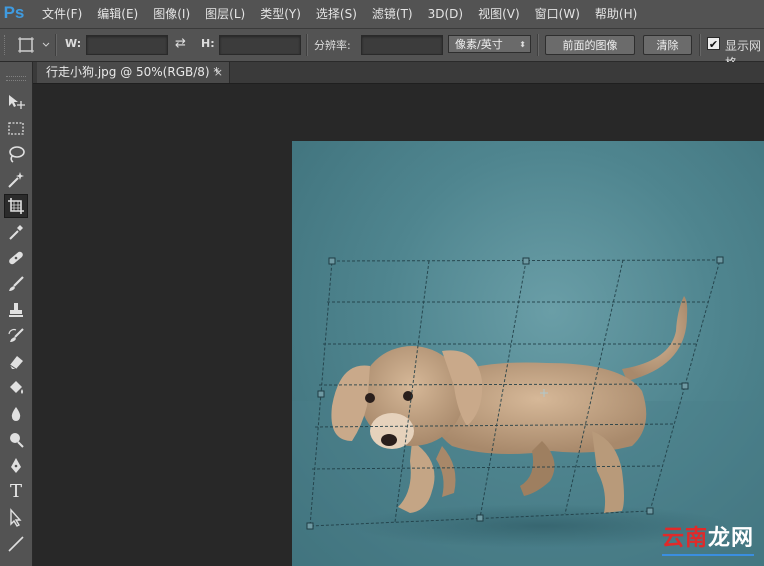 Image resolution: width=764 pixels, height=566 pixels. I want to click on move-icon, so click(17, 102).